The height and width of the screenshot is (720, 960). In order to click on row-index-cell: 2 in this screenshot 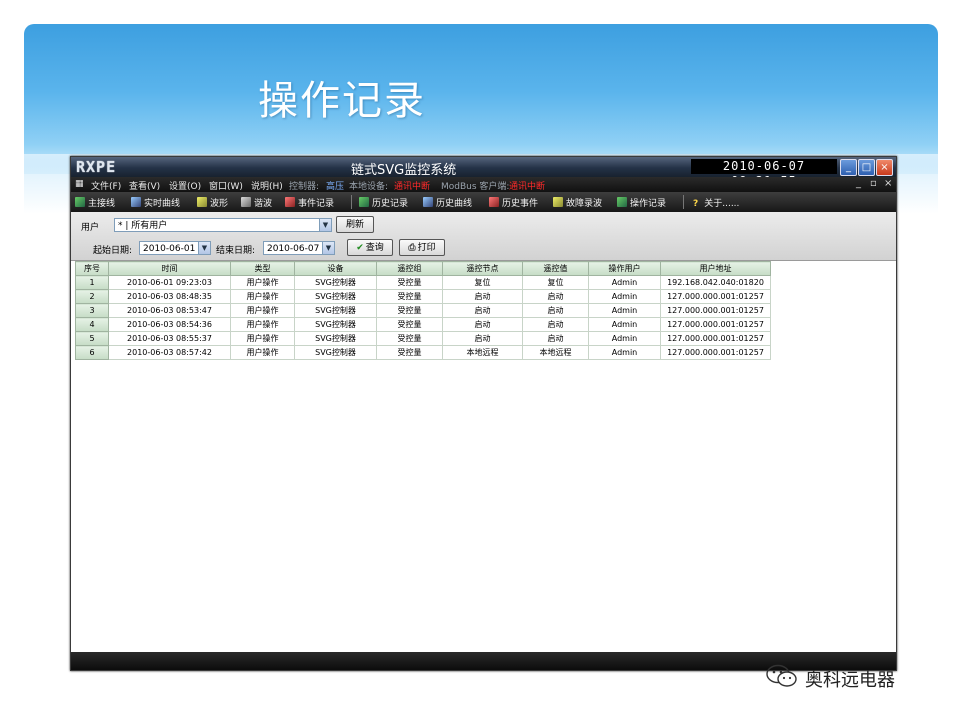, I will do `click(92, 296)`.